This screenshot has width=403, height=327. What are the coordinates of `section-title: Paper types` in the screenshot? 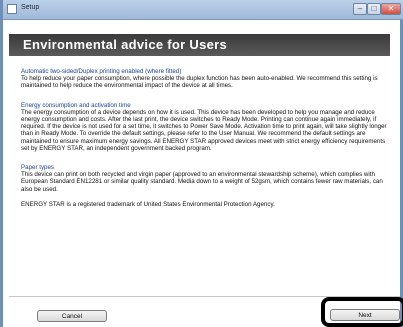 It's located at (38, 168).